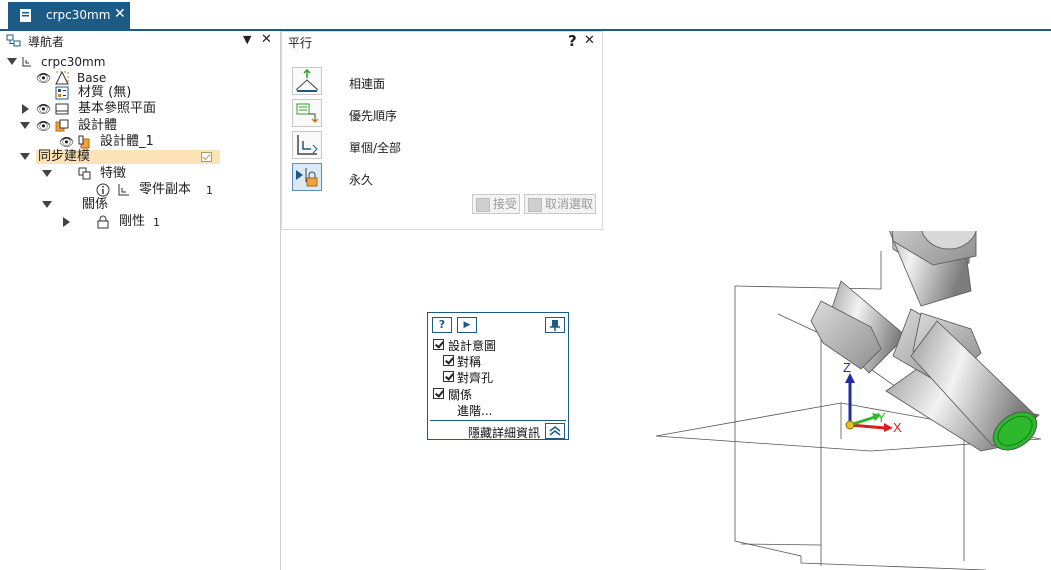  Describe the element at coordinates (120, 14) in the screenshot. I see `close-tab-icon: ✕` at that location.